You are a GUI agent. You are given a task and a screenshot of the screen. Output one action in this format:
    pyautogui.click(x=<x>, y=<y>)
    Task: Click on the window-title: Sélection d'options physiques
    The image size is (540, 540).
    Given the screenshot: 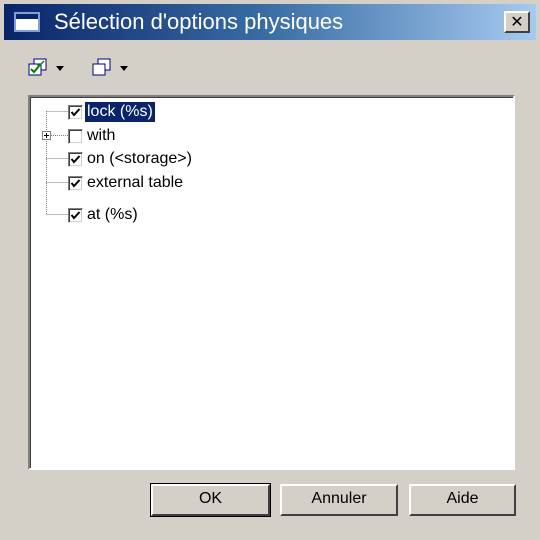 What is the action you would take?
    pyautogui.click(x=199, y=21)
    